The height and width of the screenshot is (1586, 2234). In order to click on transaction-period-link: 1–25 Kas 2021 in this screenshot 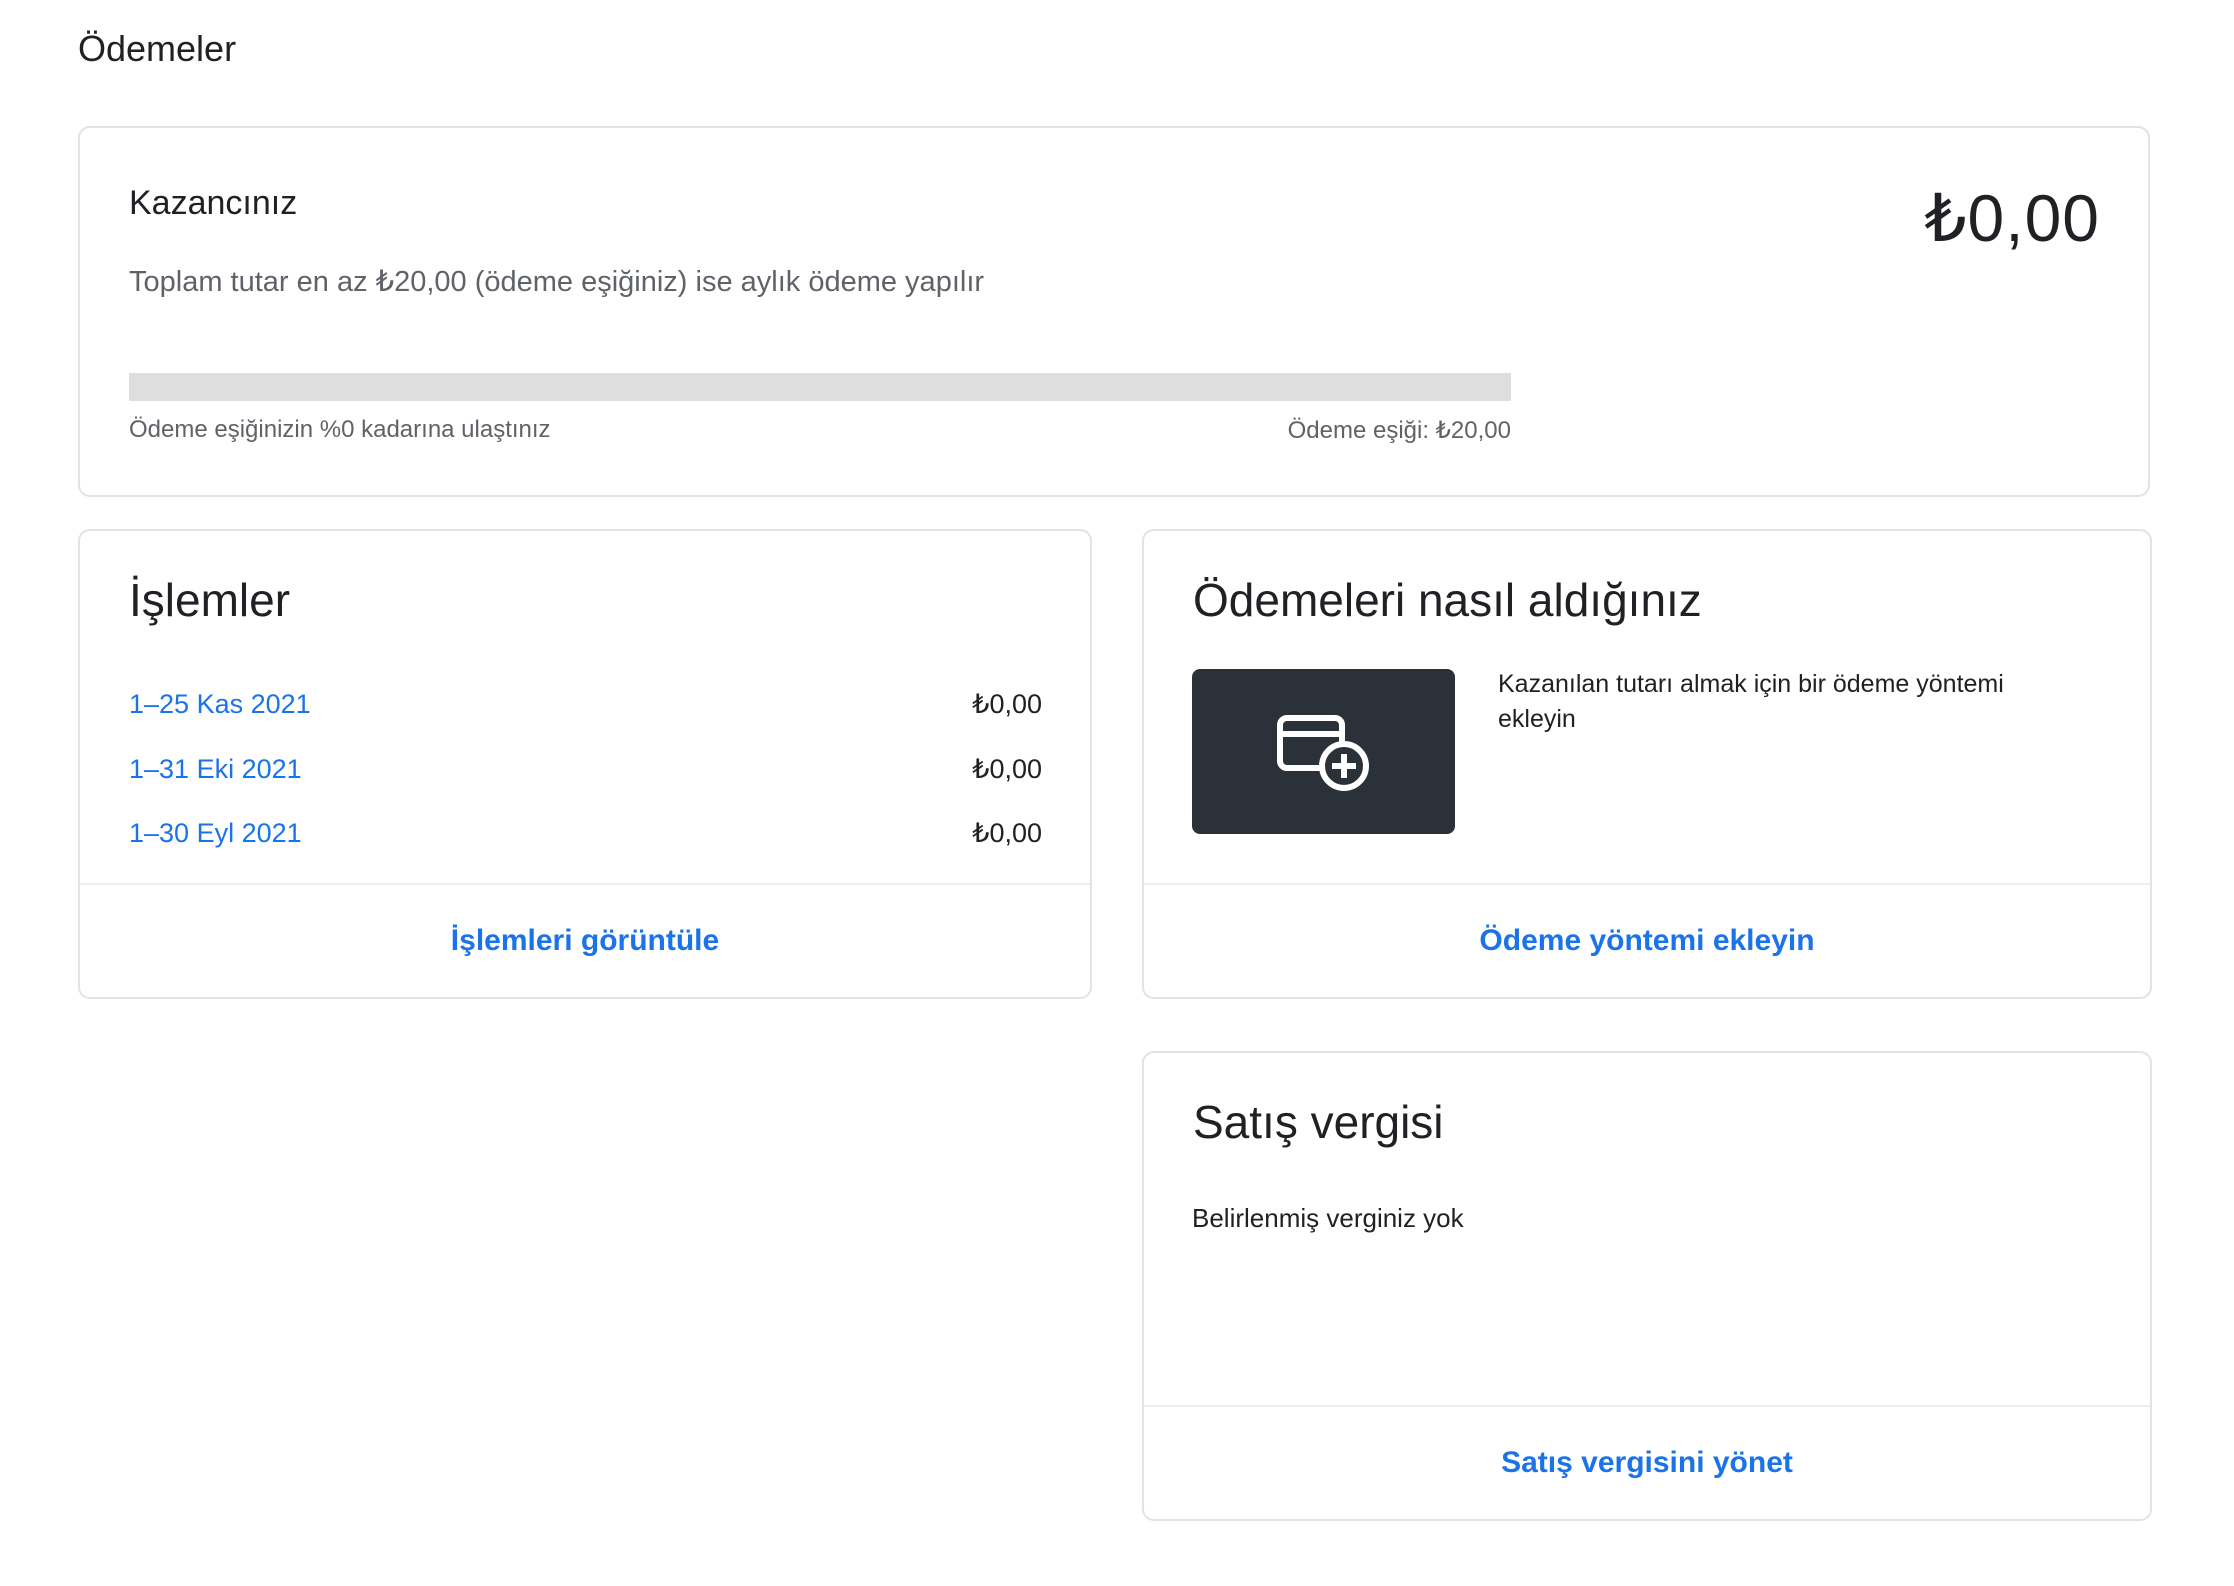, I will do `click(220, 704)`.